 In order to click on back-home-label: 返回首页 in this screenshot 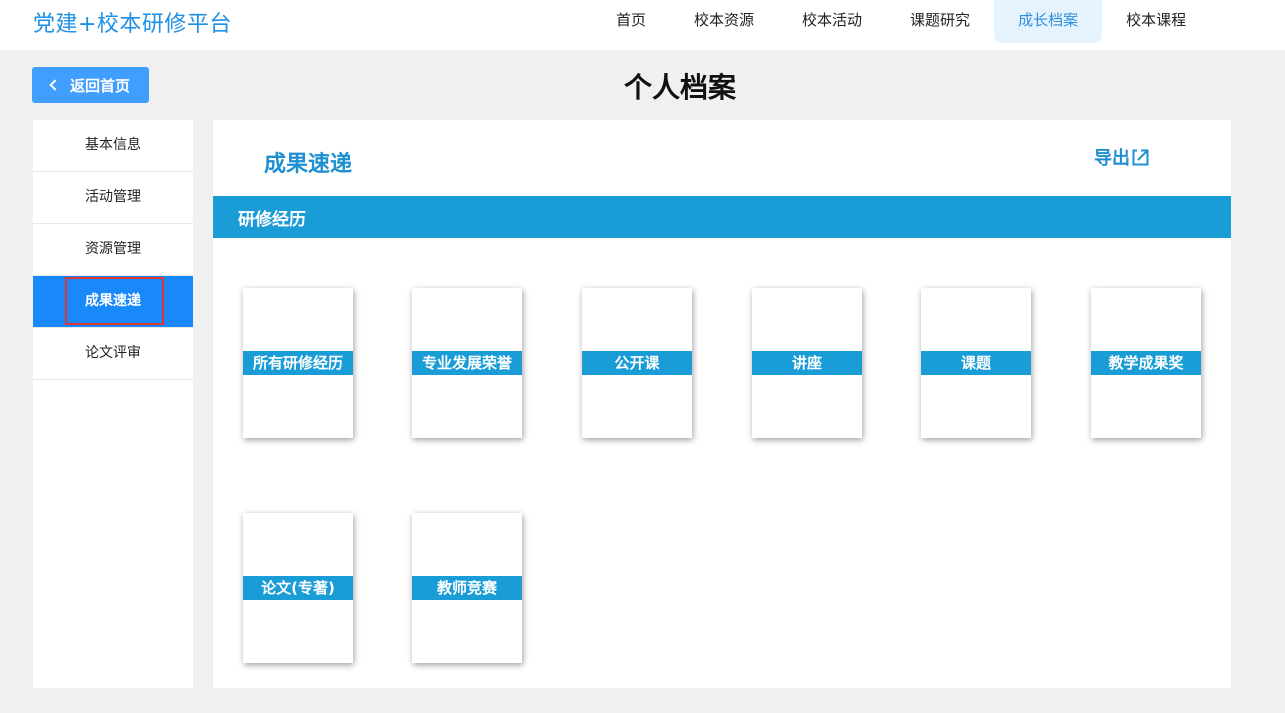, I will do `click(99, 85)`.